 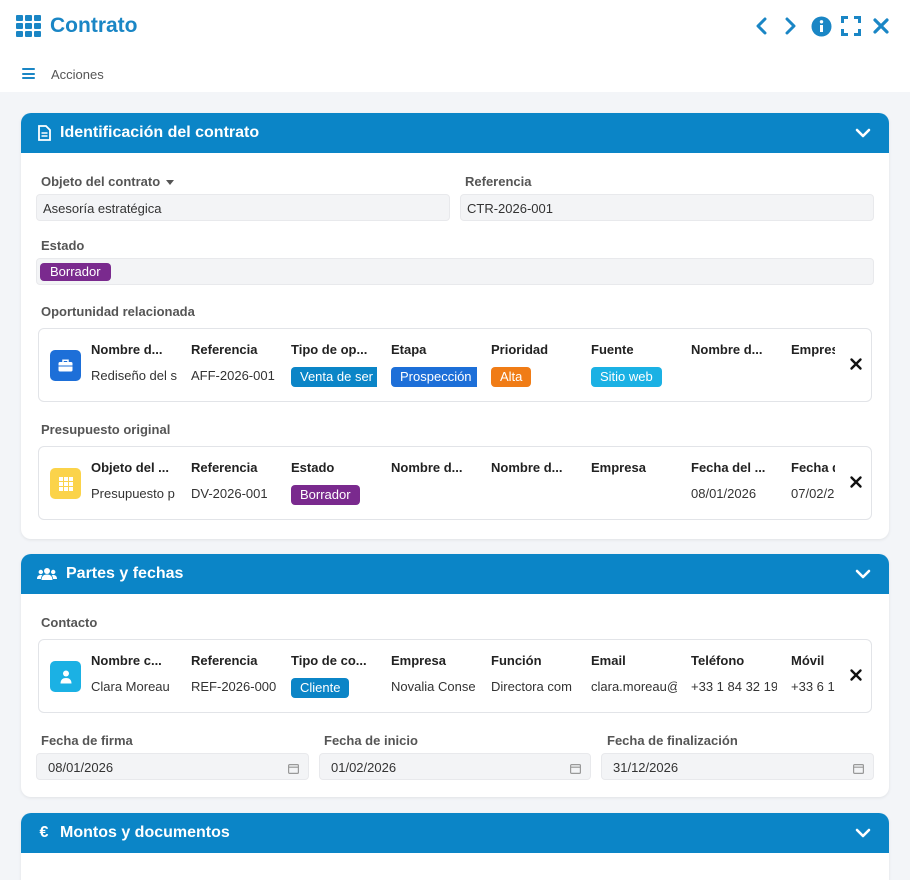 I want to click on card-column-header: Estado, so click(x=313, y=467).